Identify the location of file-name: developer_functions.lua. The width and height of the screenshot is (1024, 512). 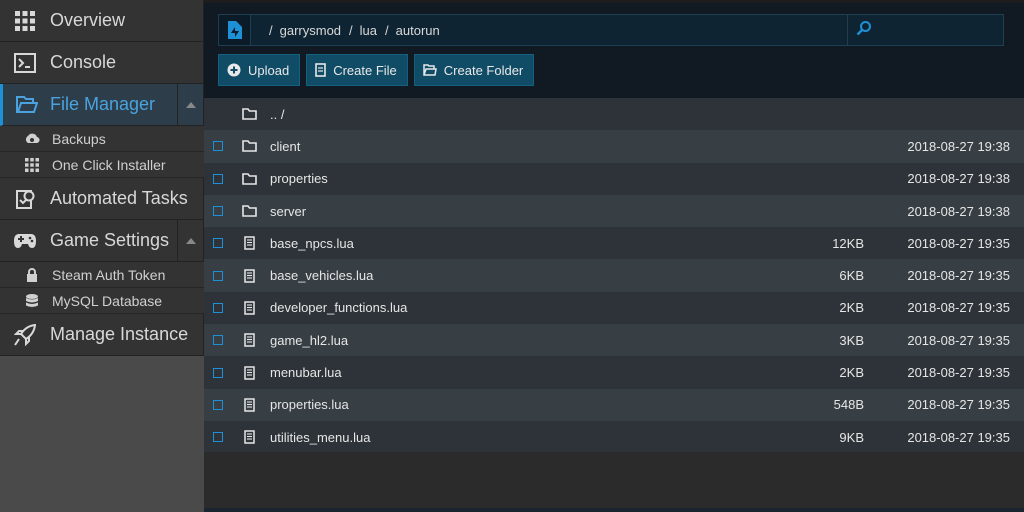
(339, 308).